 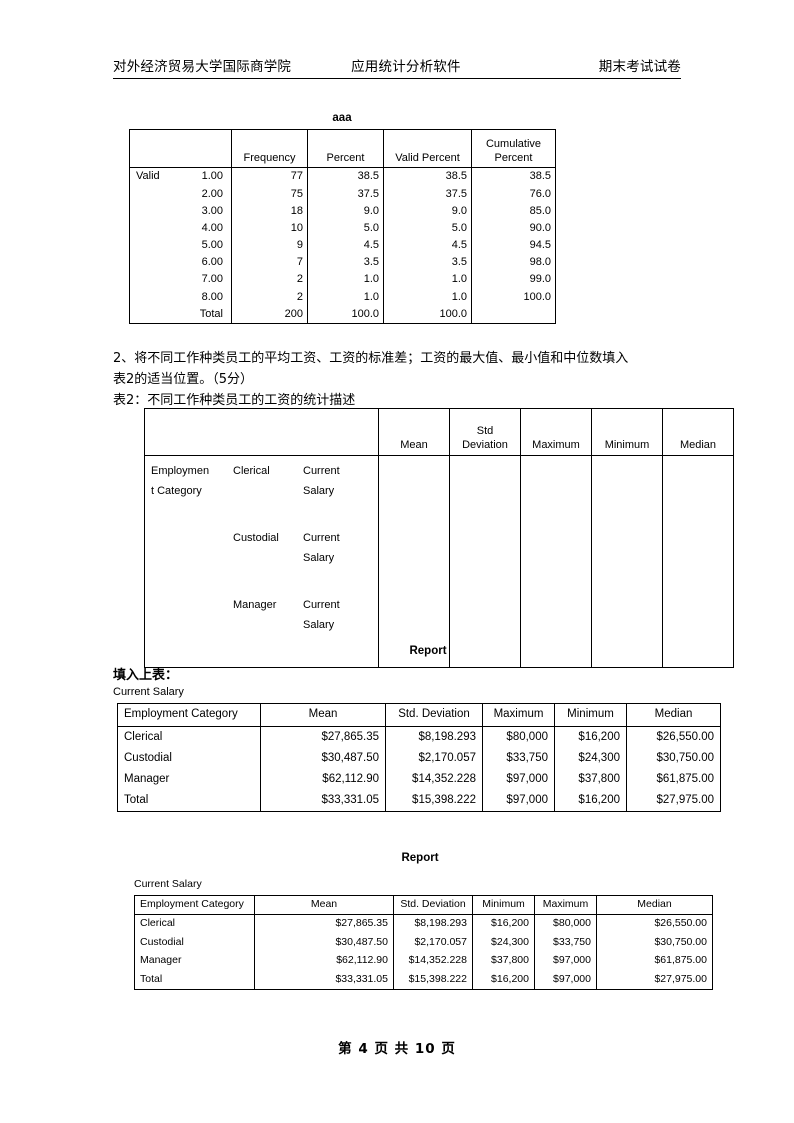 What do you see at coordinates (180, 471) in the screenshot?
I see `group-label-line1: Employmen` at bounding box center [180, 471].